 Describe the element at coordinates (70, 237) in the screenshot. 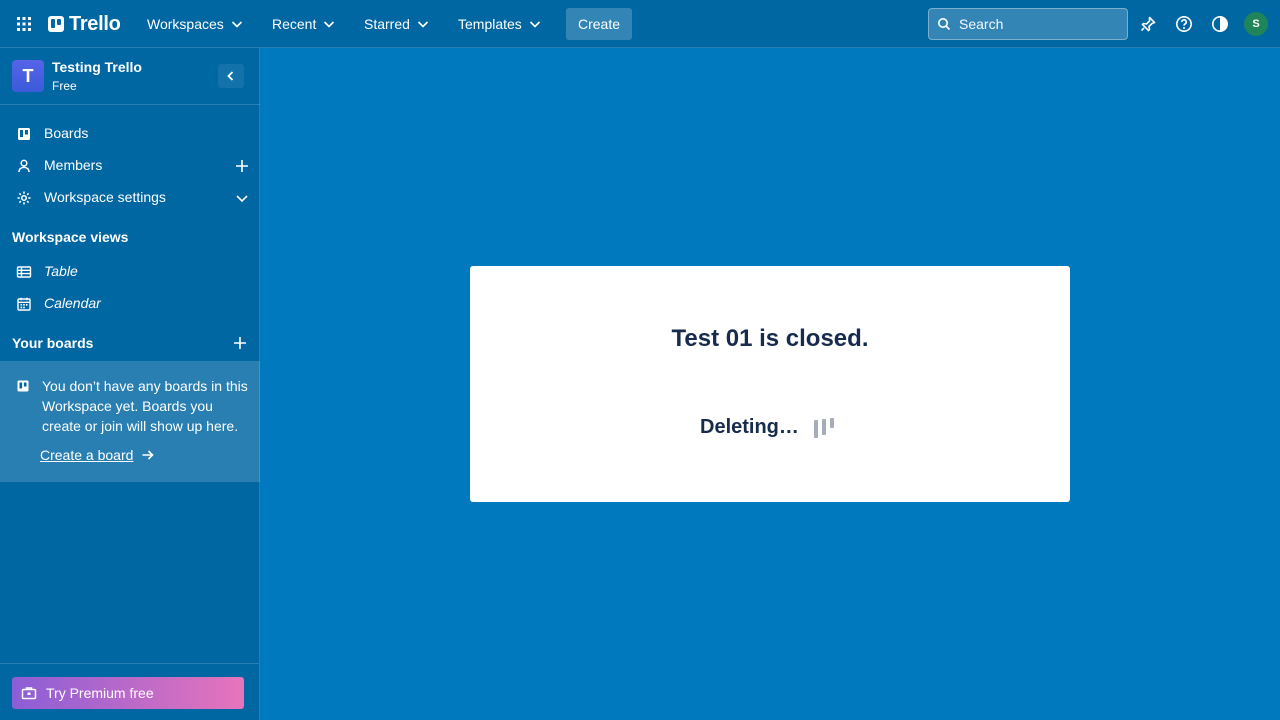

I see `workspace-views-heading: Workspace views` at that location.